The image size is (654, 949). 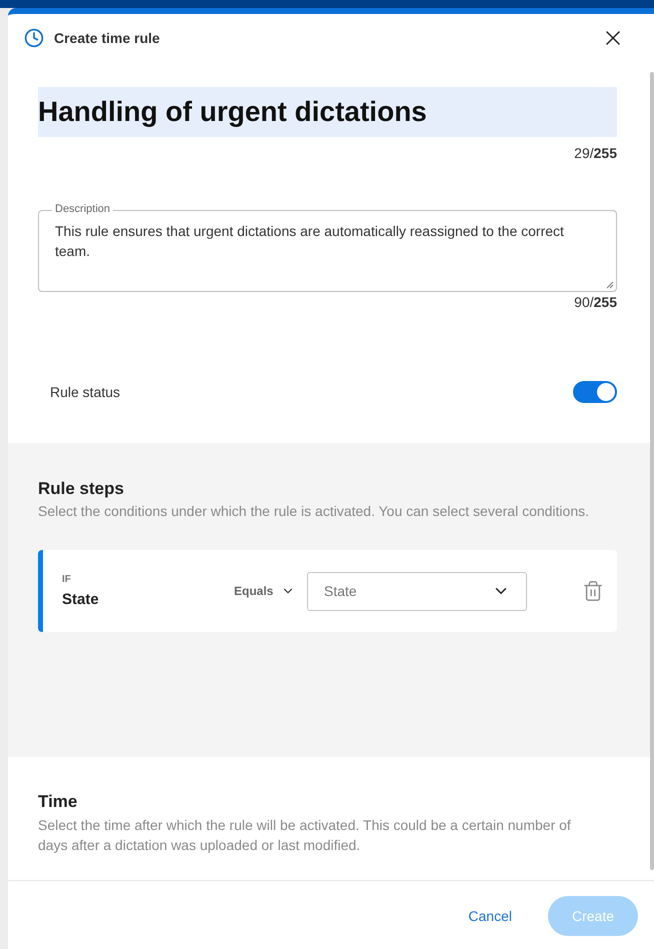 I want to click on resize-grip-icon, so click(x=610, y=285).